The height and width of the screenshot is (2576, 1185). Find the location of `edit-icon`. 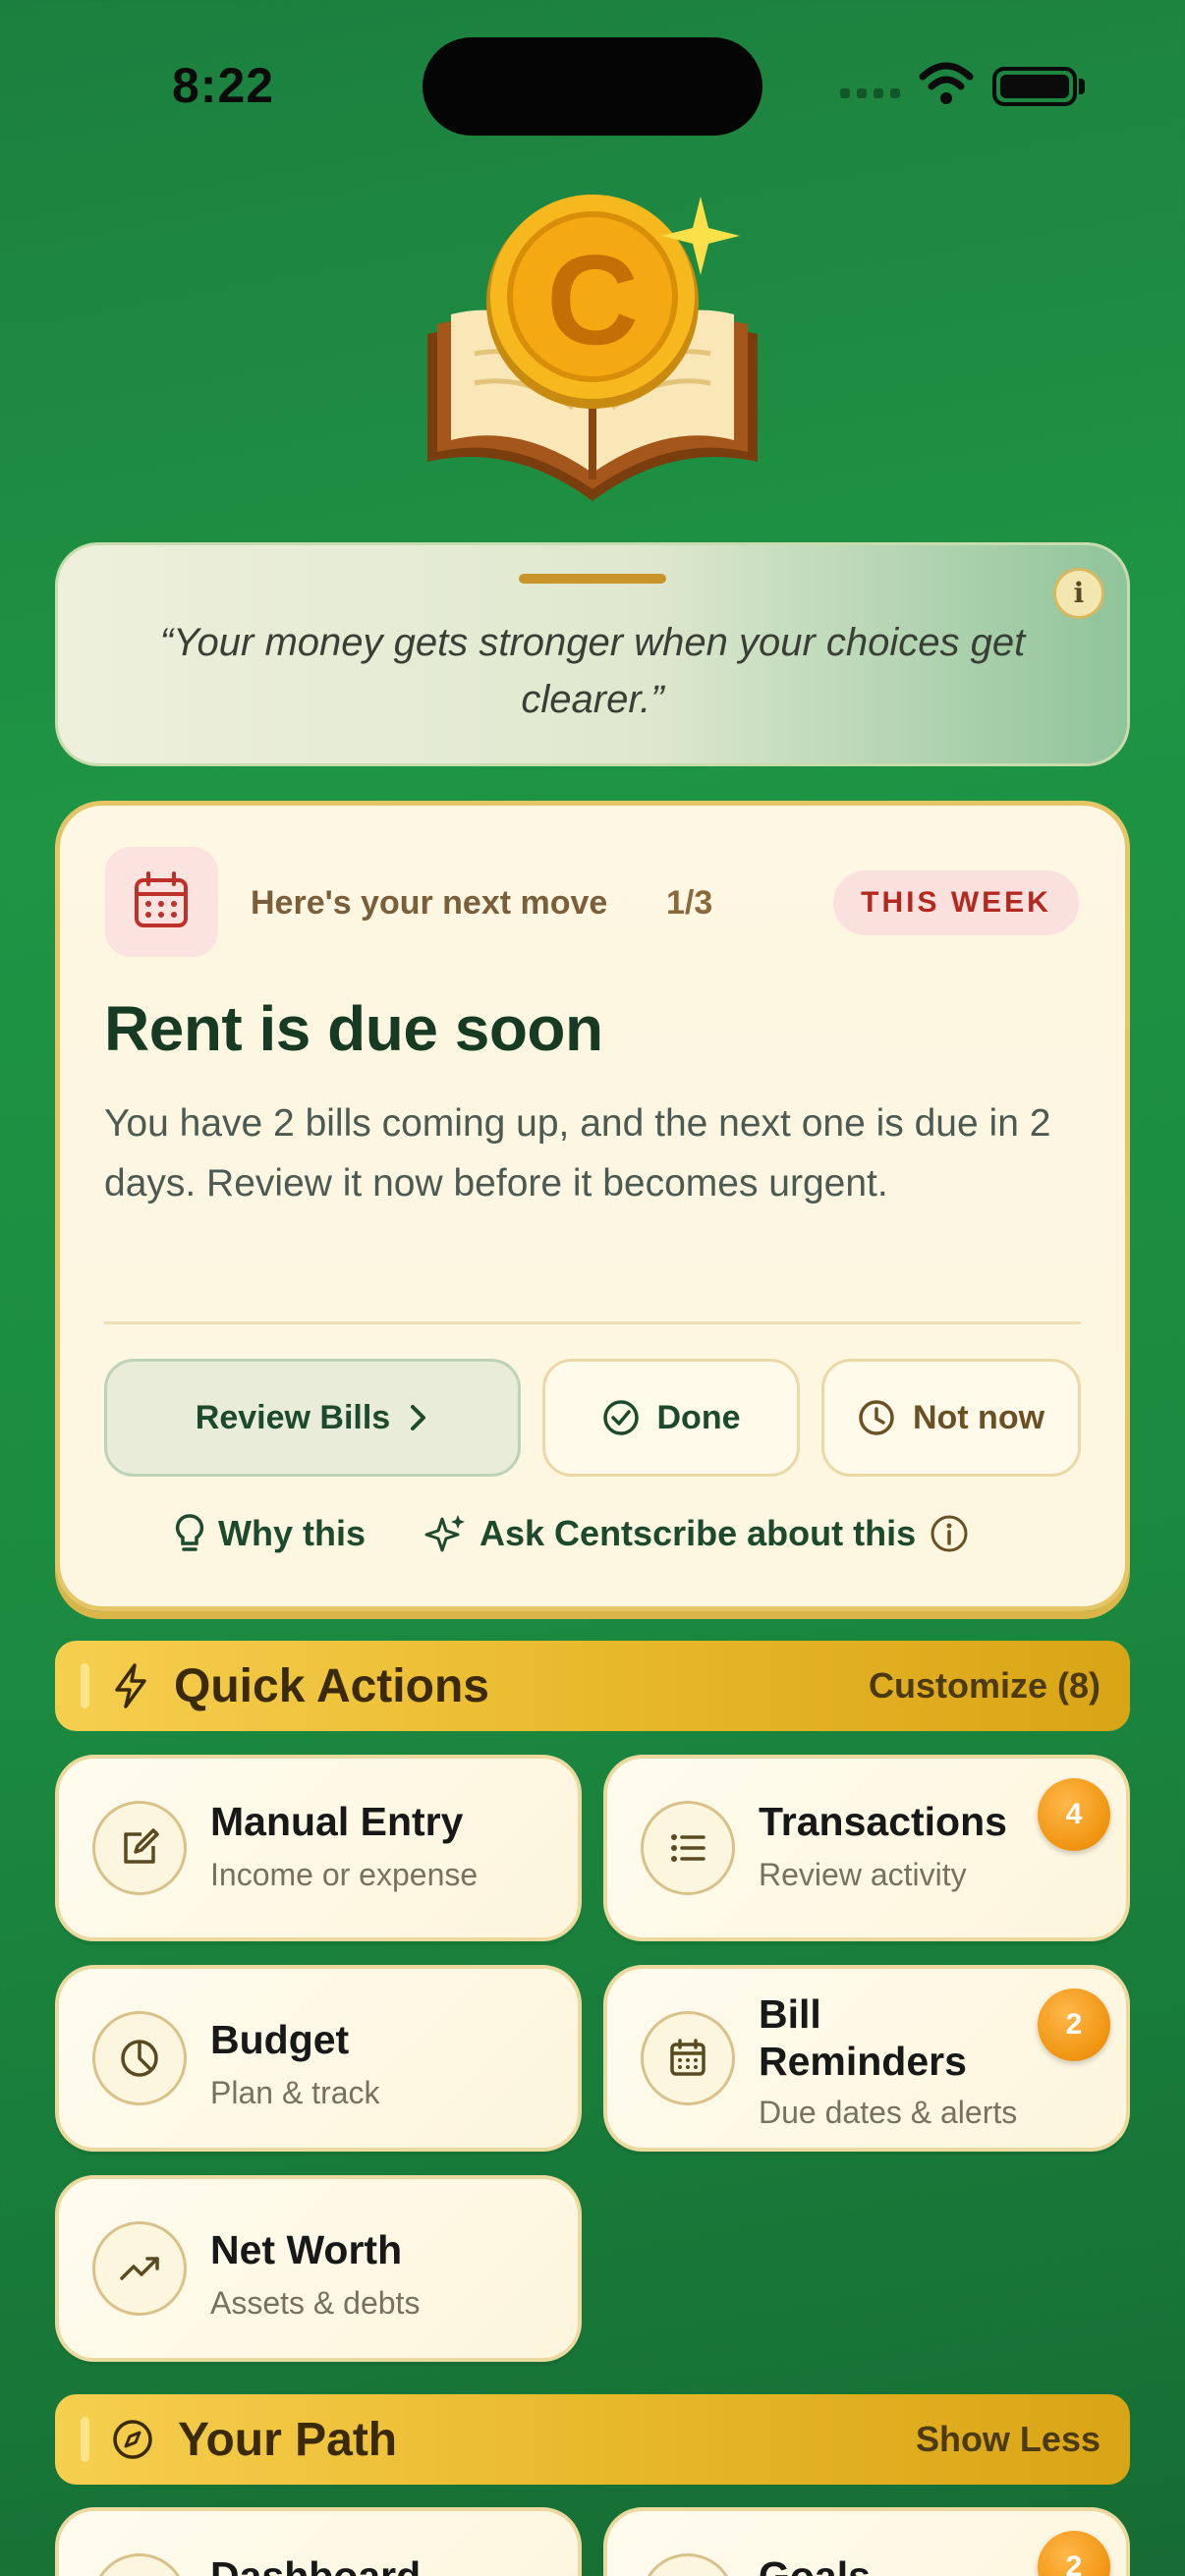

edit-icon is located at coordinates (139, 1848).